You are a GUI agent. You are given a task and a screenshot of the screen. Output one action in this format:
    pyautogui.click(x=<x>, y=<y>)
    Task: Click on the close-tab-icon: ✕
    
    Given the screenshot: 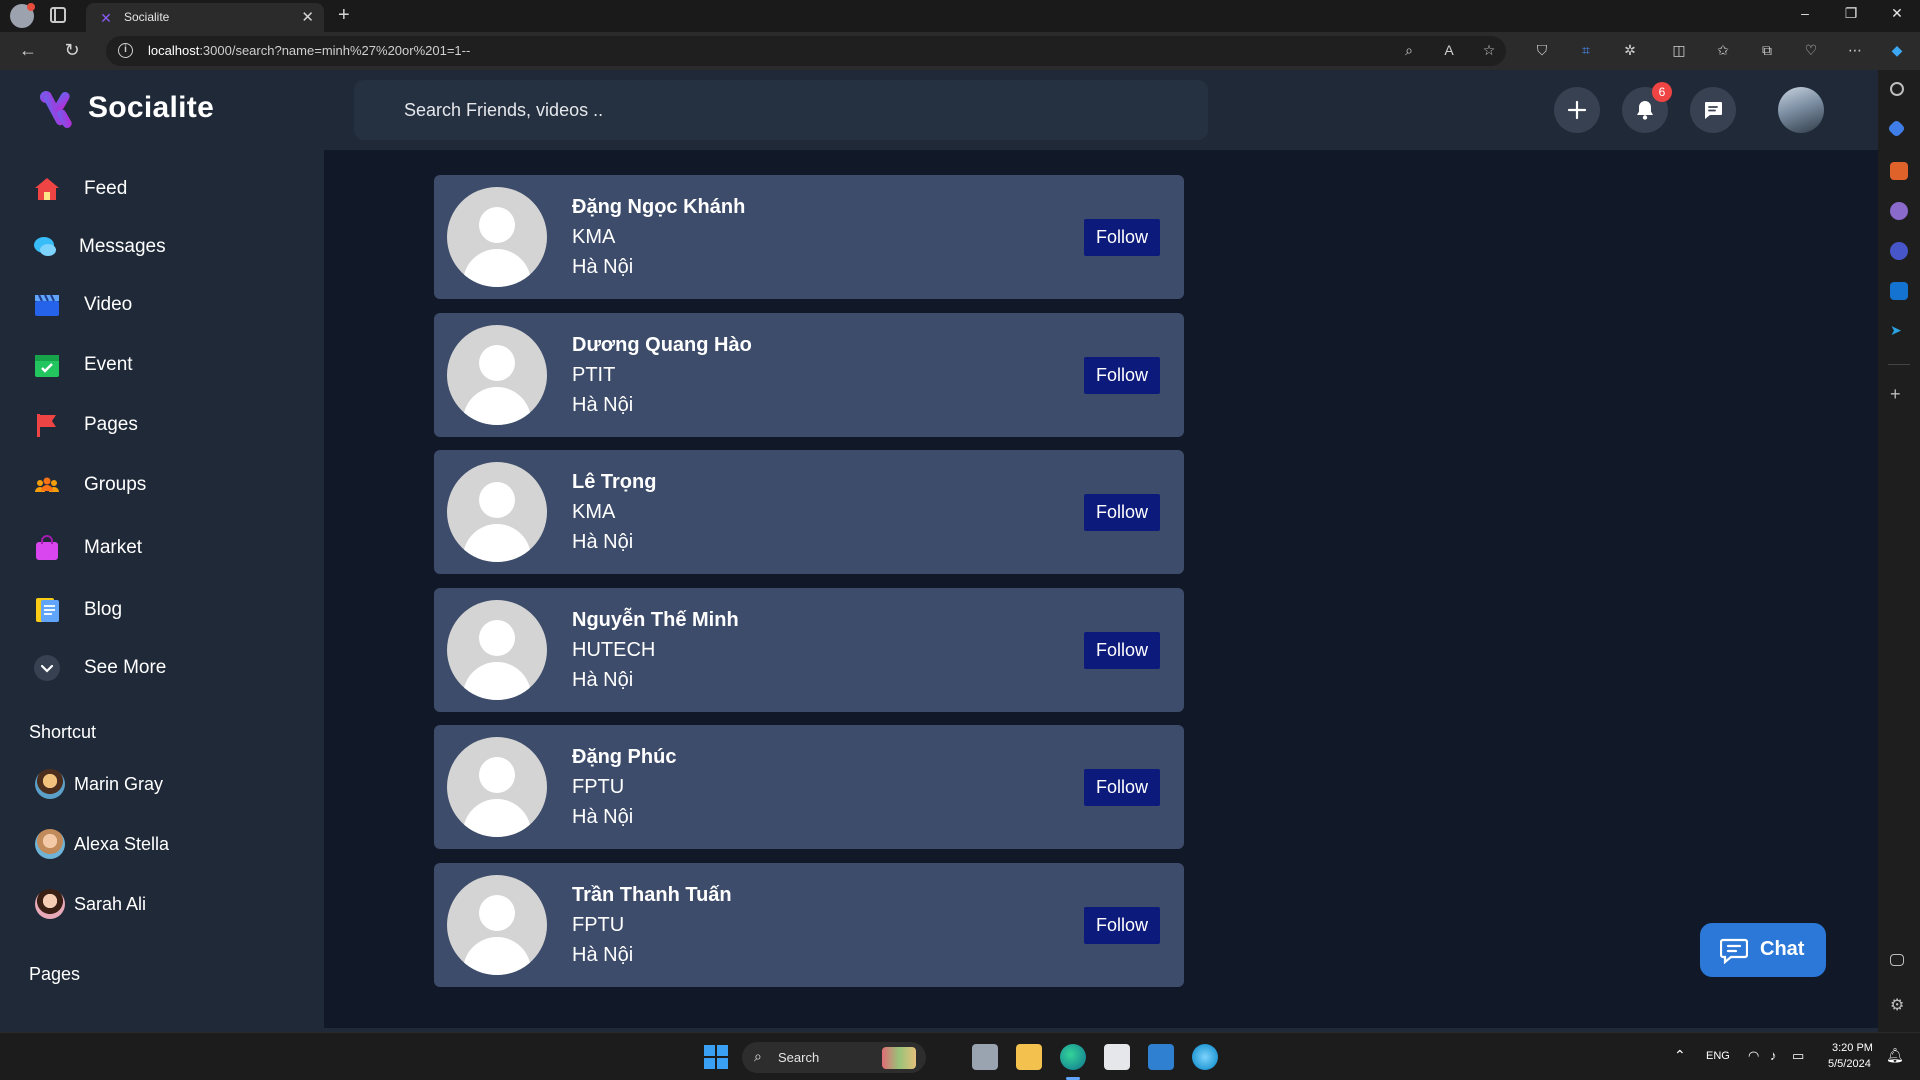 What is the action you would take?
    pyautogui.click(x=307, y=17)
    